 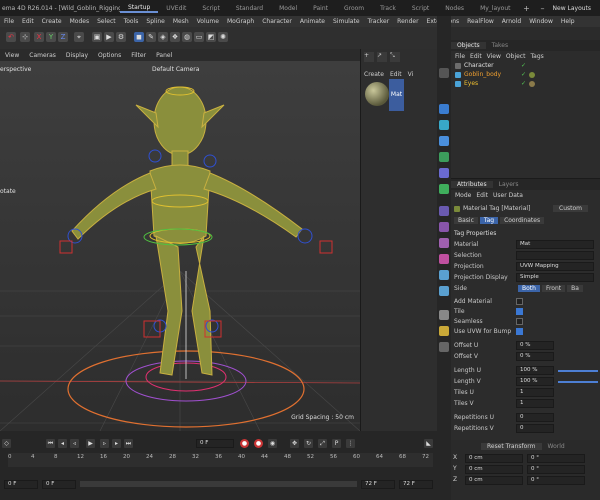 I want to click on add-material-checkbox, so click(x=519, y=301).